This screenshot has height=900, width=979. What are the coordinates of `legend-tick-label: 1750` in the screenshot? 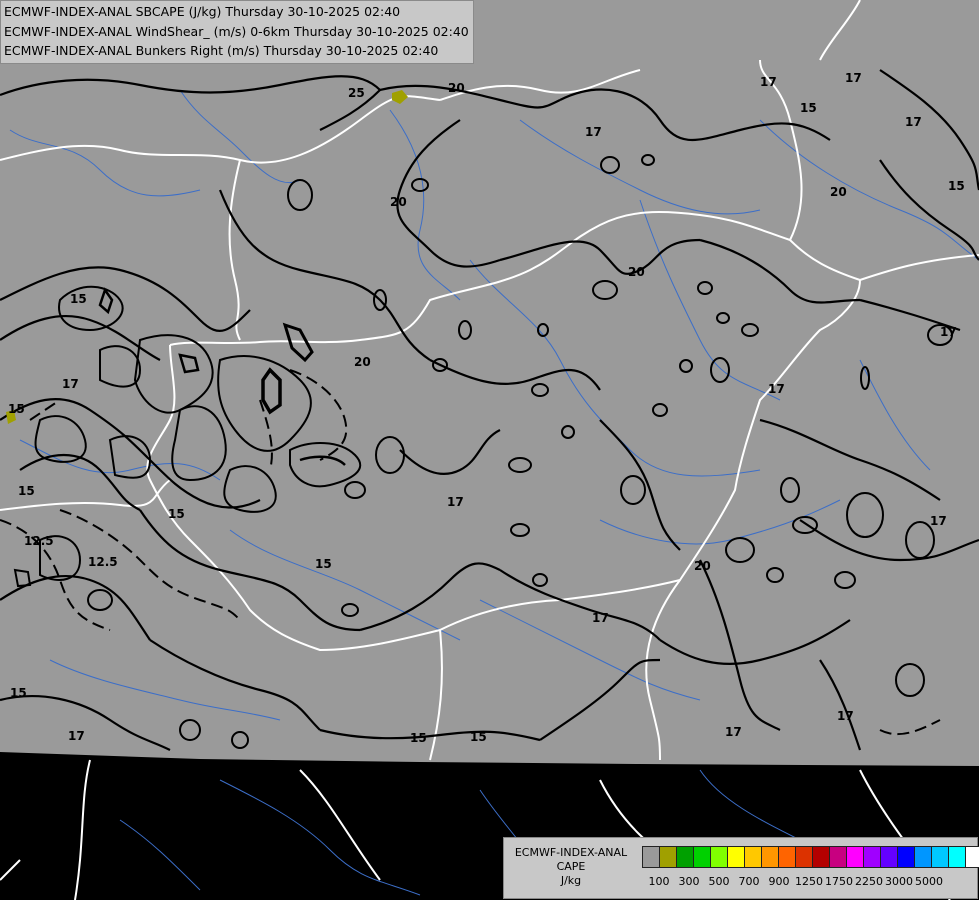 It's located at (839, 881).